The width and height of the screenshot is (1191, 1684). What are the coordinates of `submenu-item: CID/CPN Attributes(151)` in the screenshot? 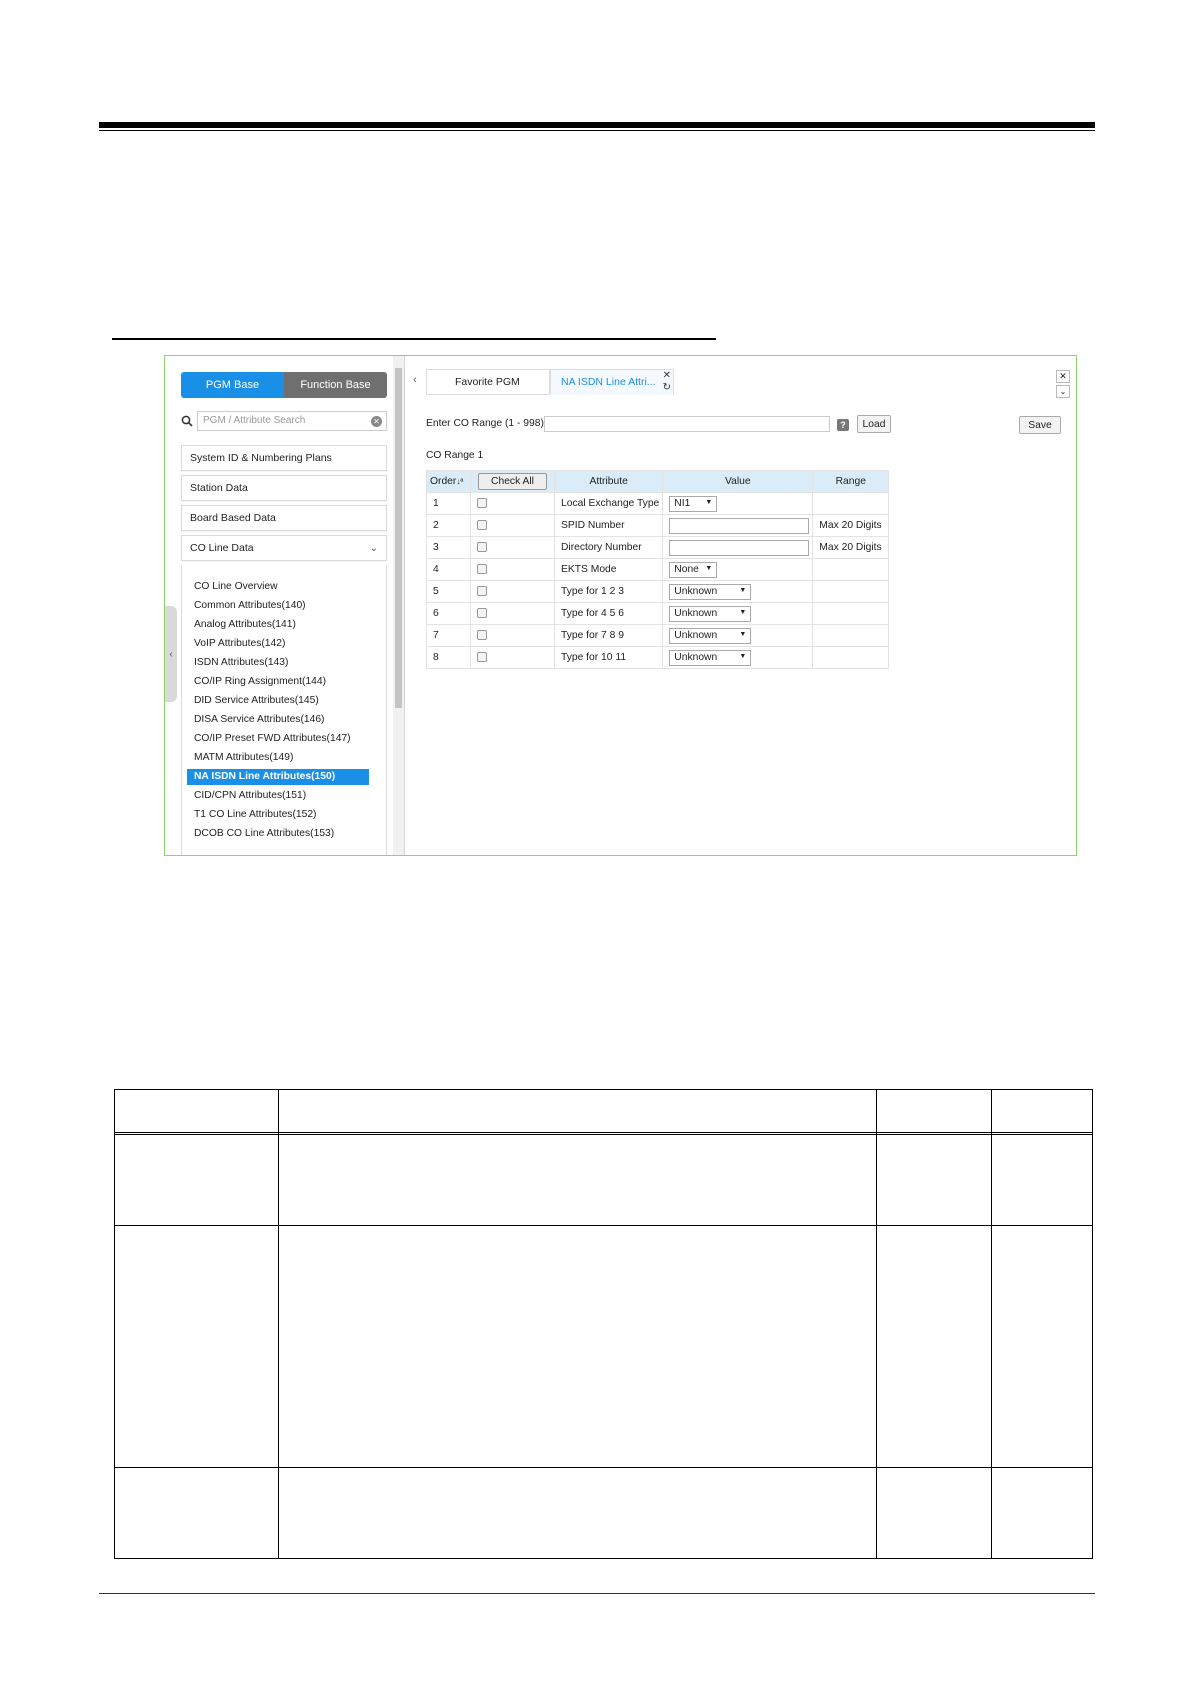 It's located at (250, 796).